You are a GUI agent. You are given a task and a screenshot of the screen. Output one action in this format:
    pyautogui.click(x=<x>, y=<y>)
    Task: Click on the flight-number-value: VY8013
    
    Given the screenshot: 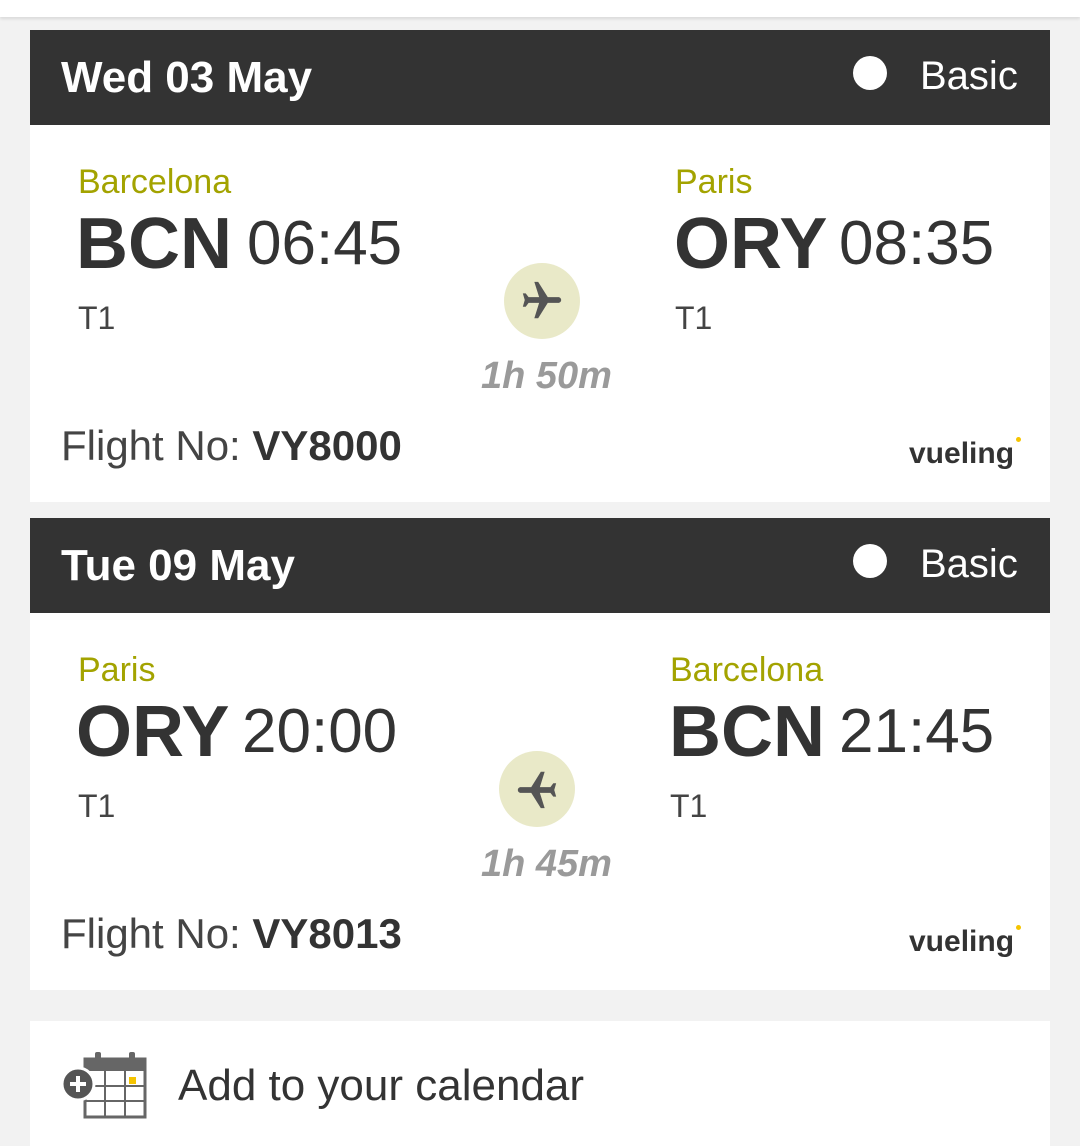 What is the action you would take?
    pyautogui.click(x=327, y=933)
    